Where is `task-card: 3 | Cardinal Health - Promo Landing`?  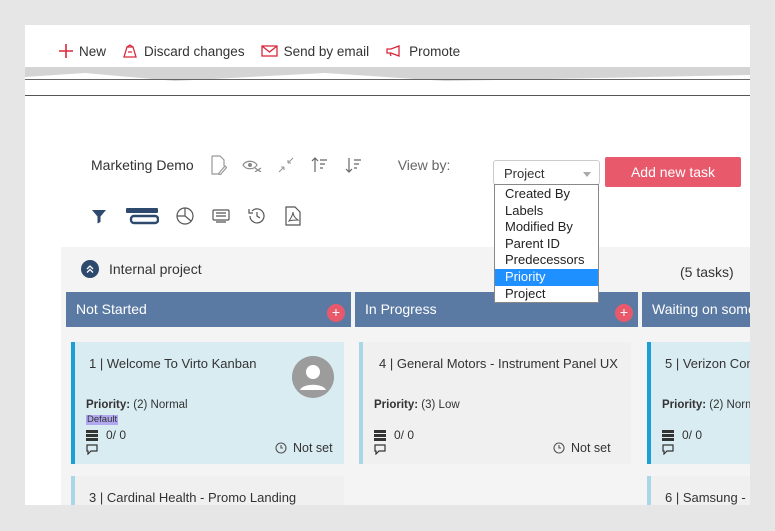
task-card: 3 | Cardinal Health - Promo Landing is located at coordinates (207, 490).